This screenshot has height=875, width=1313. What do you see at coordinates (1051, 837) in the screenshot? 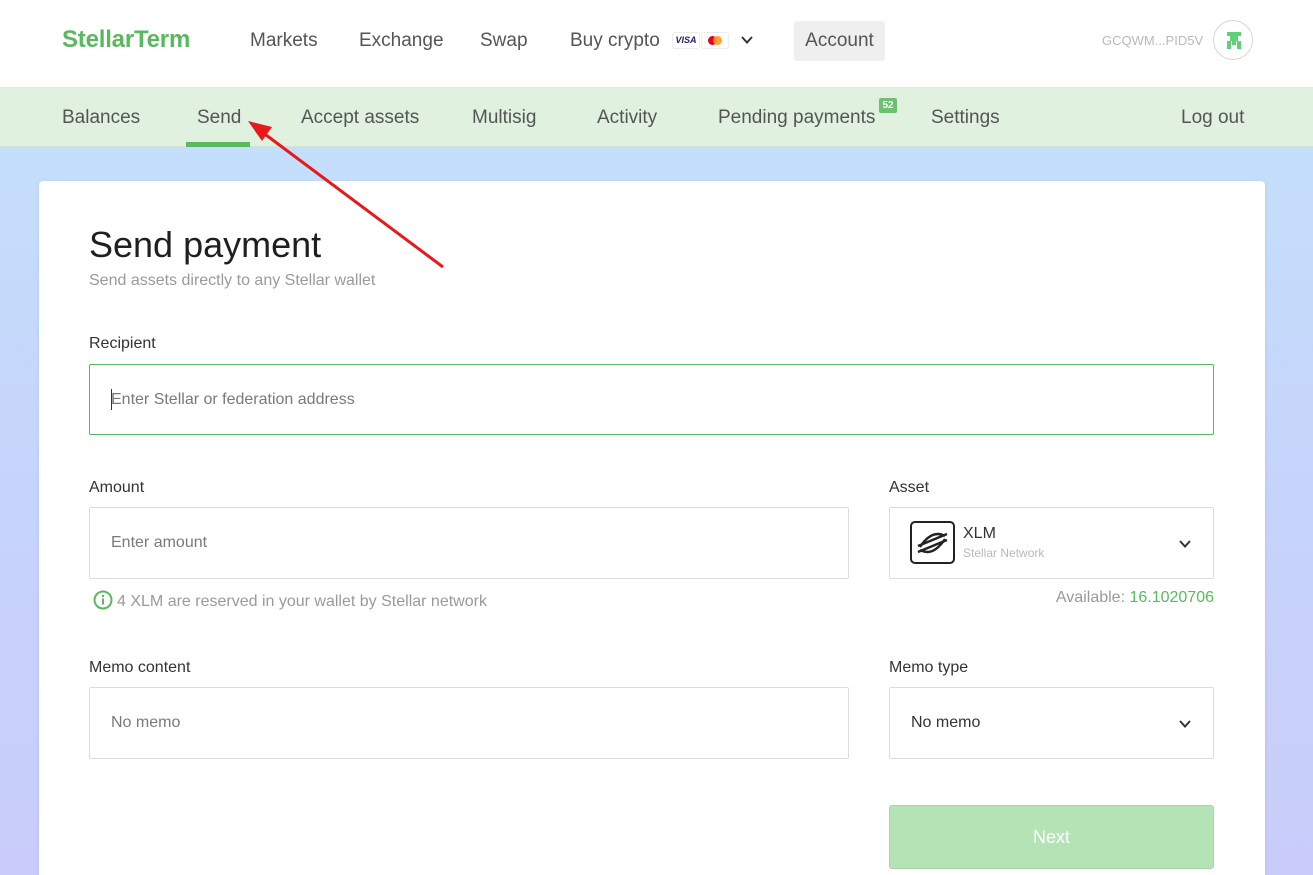
I see `next-button: Next` at bounding box center [1051, 837].